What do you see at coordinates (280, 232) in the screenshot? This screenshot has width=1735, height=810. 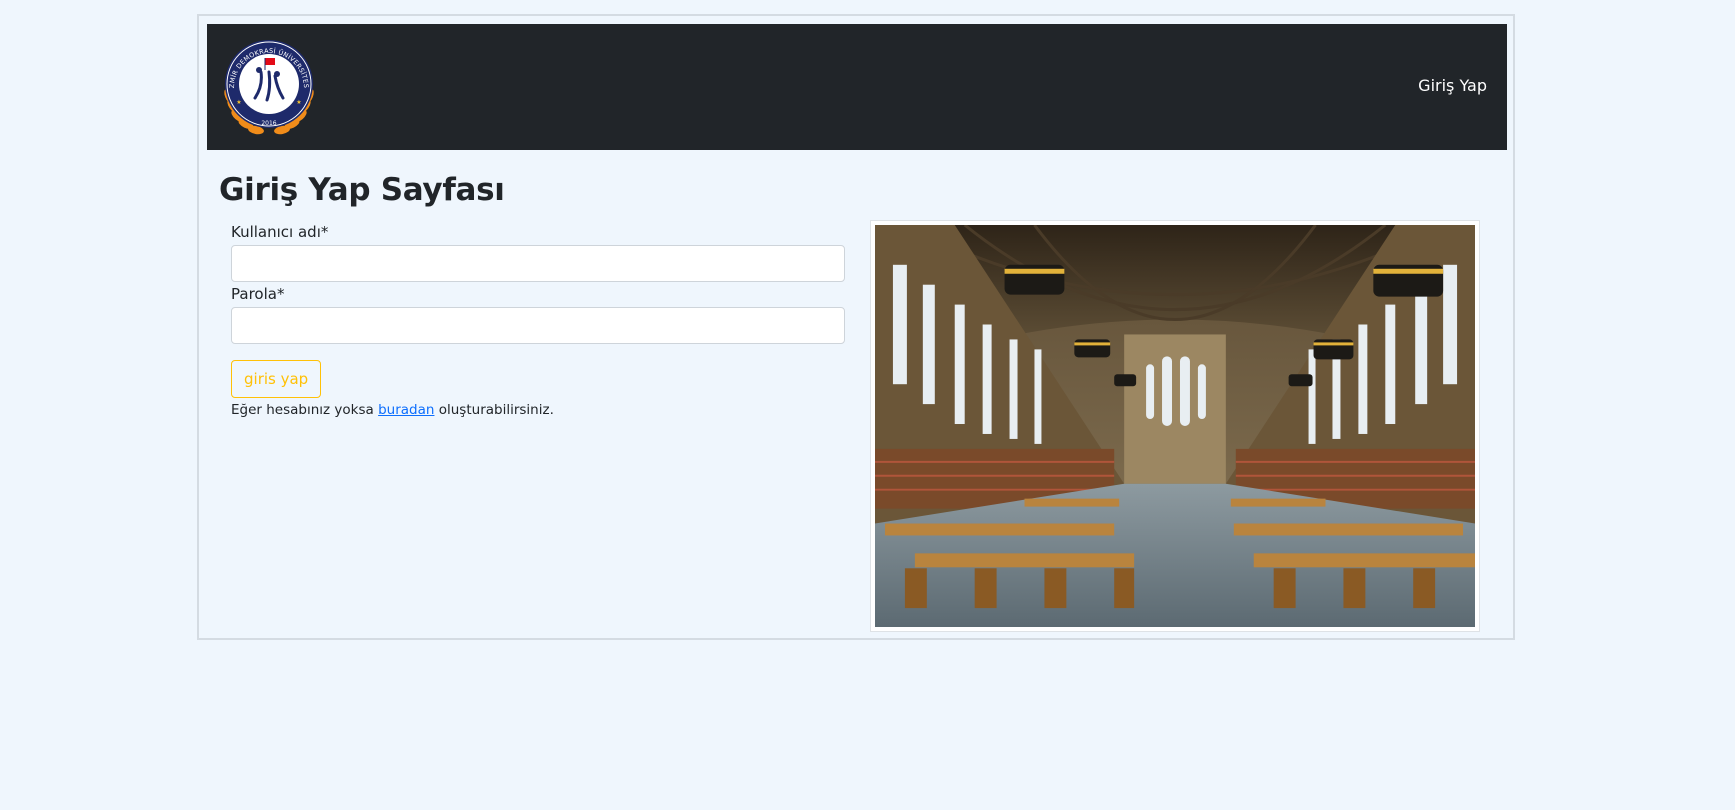 I see `username-label: Kullanıcı adı*` at bounding box center [280, 232].